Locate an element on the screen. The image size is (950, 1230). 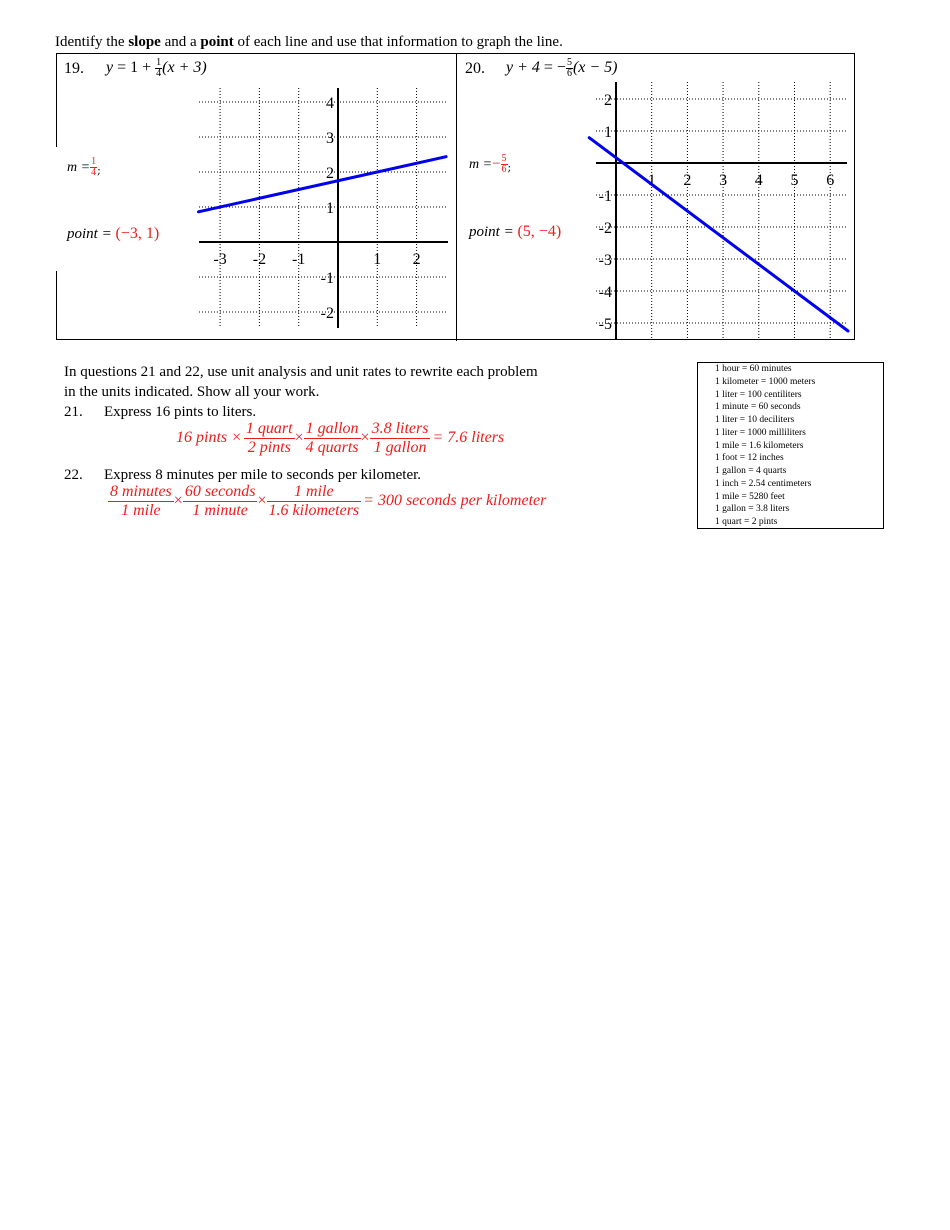
eq-fraction: 56 is located at coordinates (569, 68).